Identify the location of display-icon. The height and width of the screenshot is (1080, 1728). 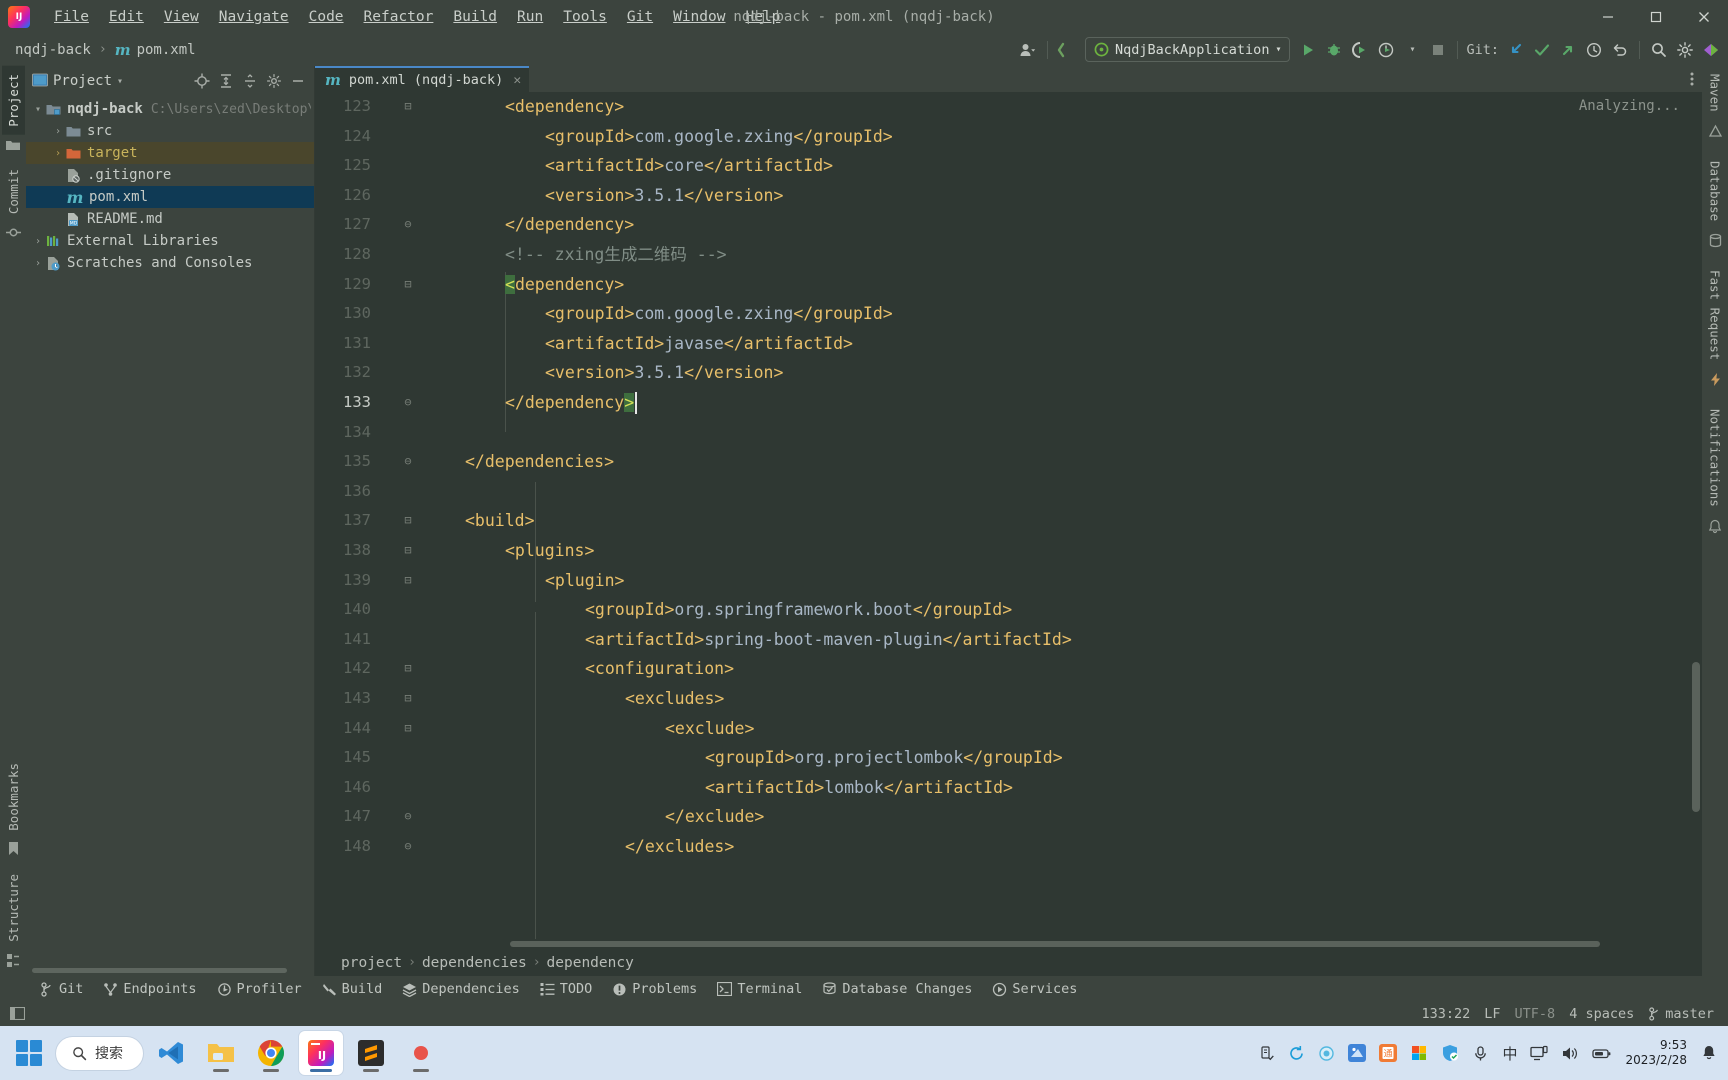
(1539, 1053).